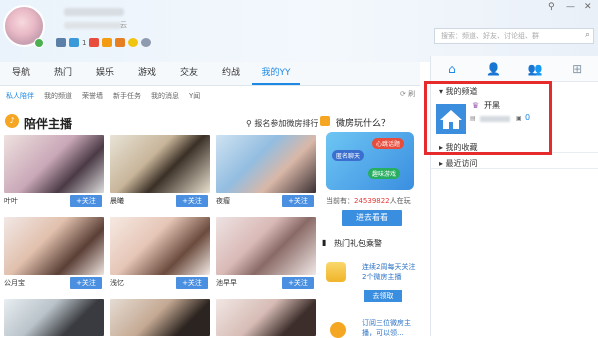 Image resolution: width=598 pixels, height=338 pixels. What do you see at coordinates (120, 42) in the screenshot?
I see `hat-icon` at bounding box center [120, 42].